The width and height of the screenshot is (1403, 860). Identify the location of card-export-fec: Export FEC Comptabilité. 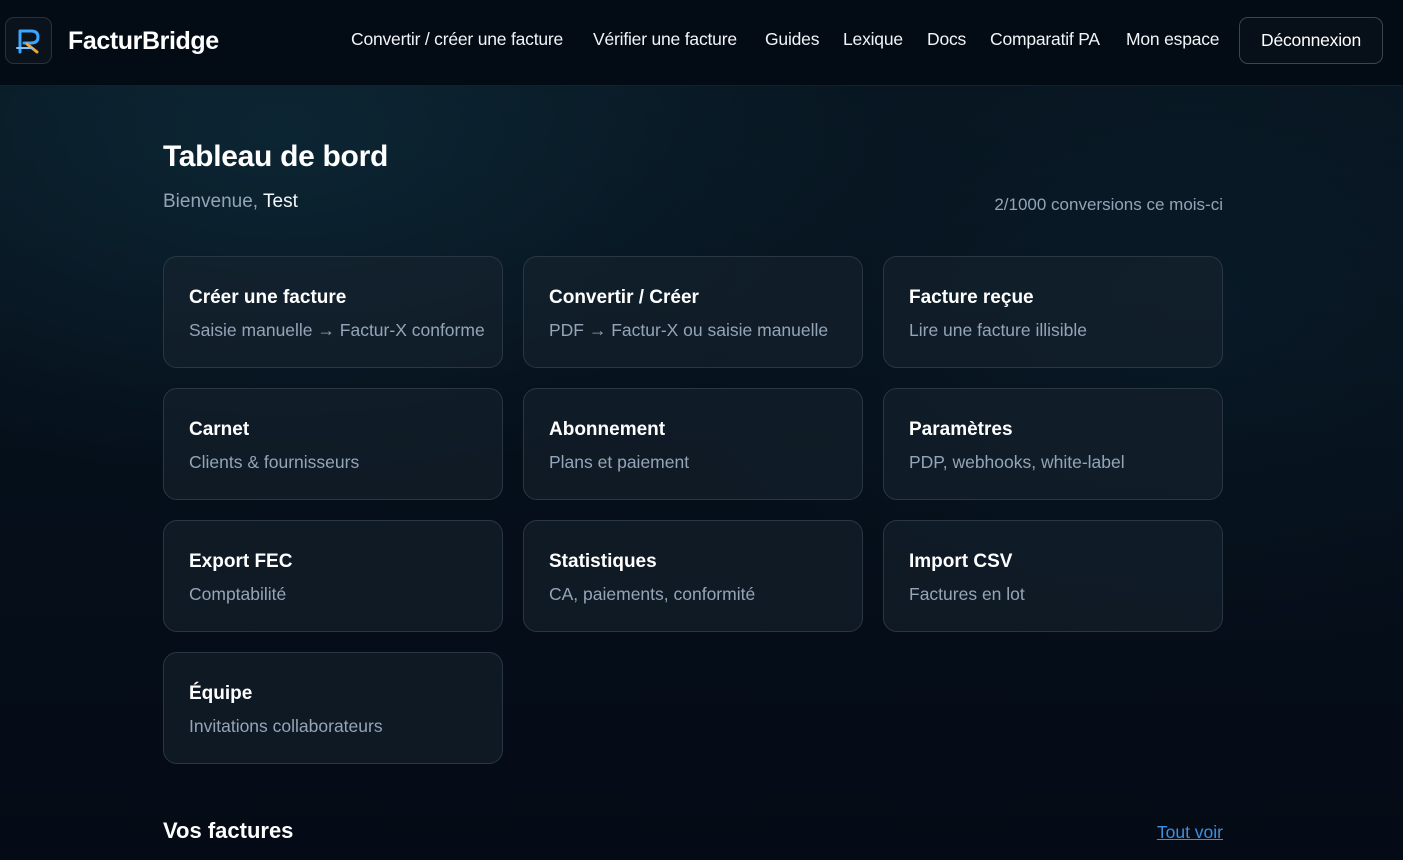
(333, 576).